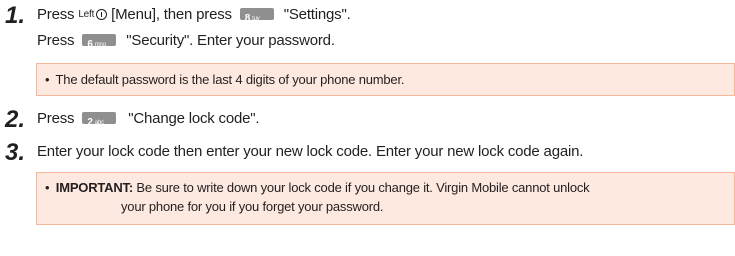  Describe the element at coordinates (86, 14) in the screenshot. I see `left-softkey-label: Left` at that location.